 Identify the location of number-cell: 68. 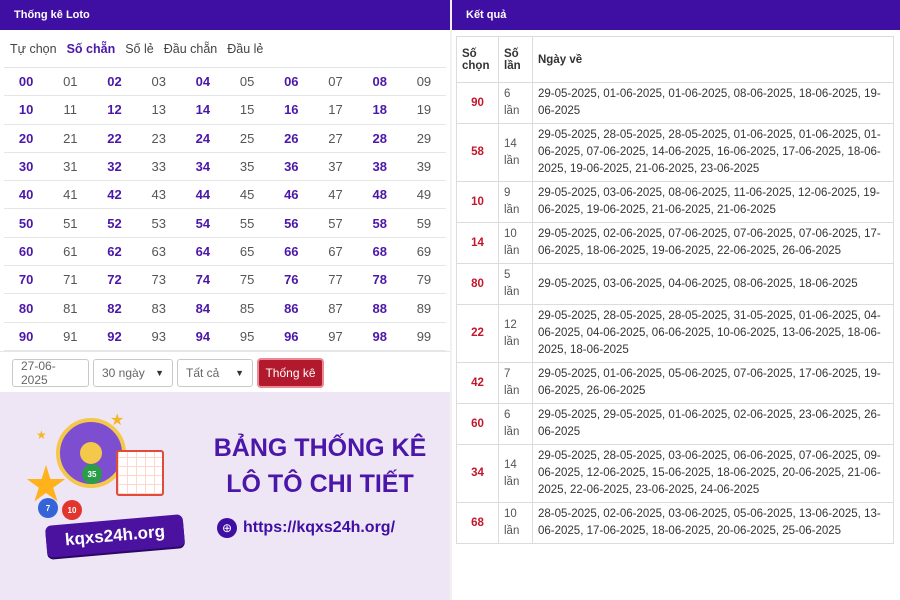
(380, 251).